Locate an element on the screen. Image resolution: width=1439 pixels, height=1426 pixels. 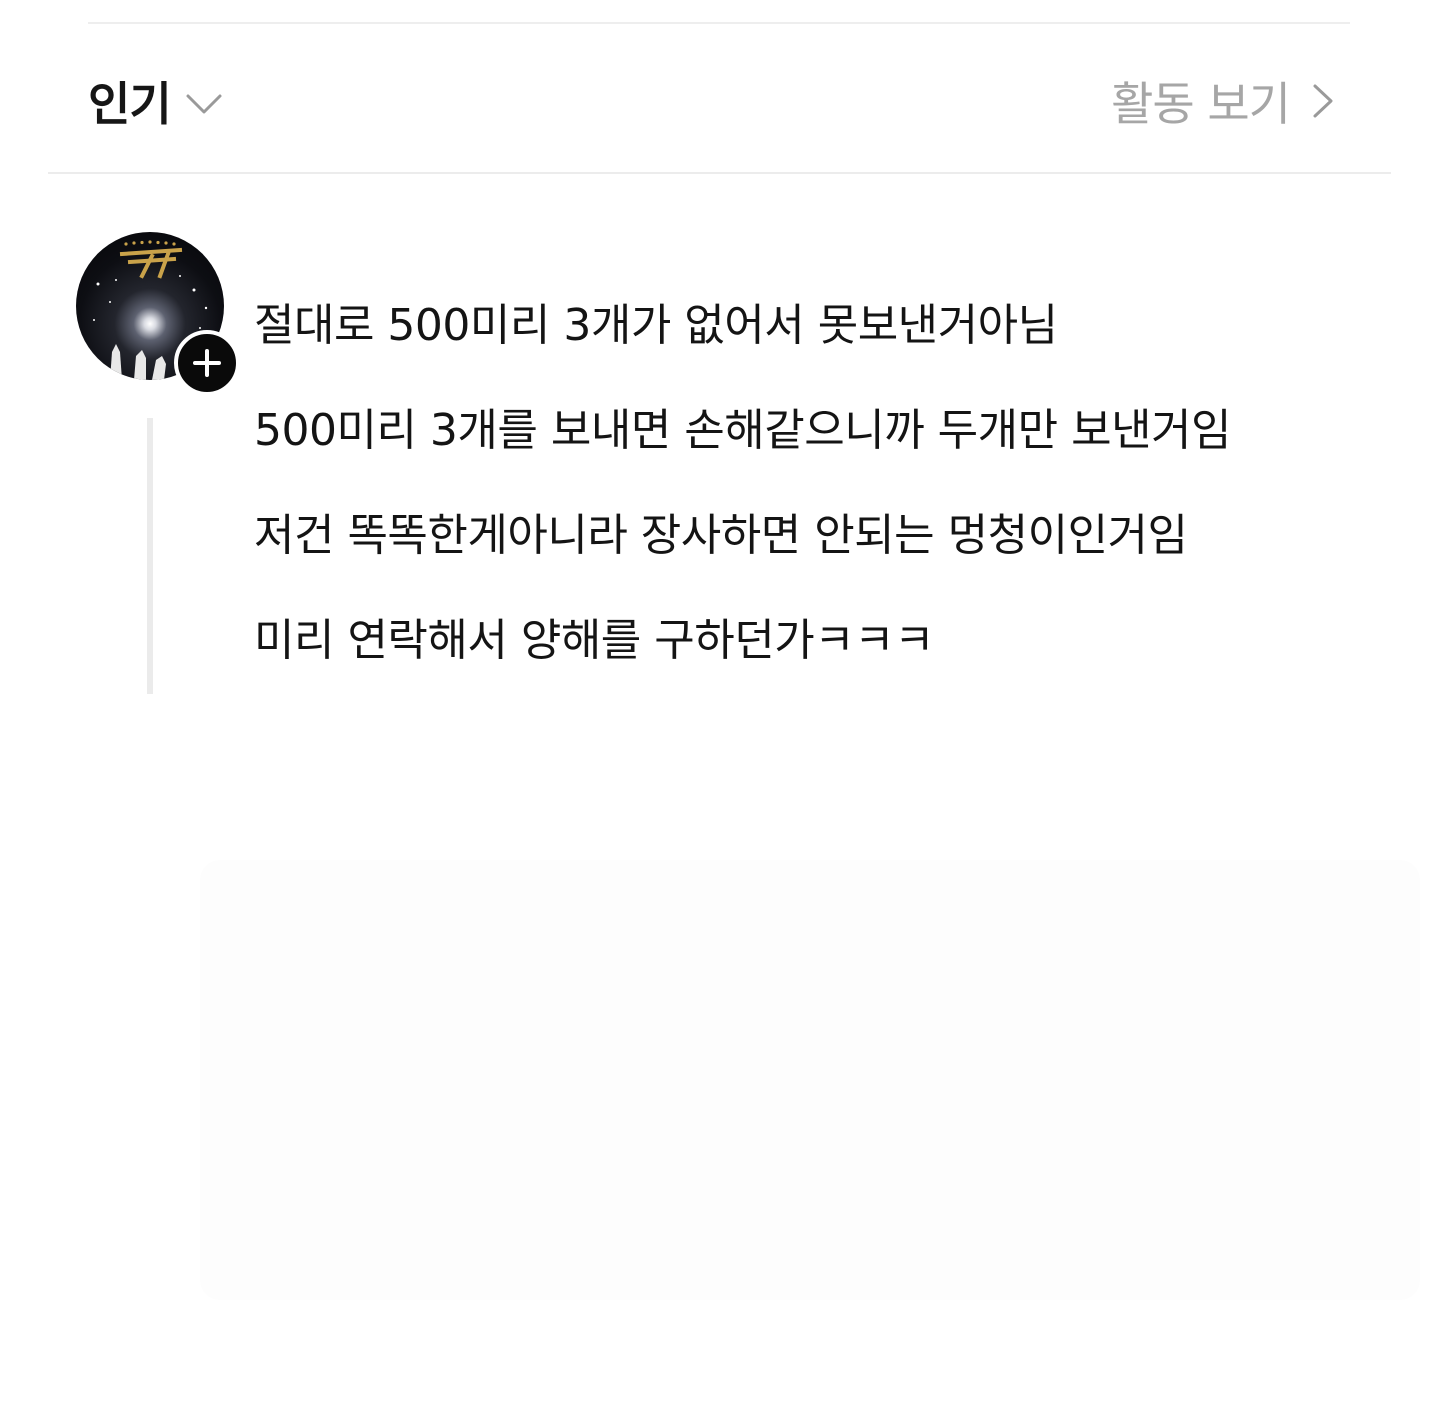
sort-label: 인기 is located at coordinates (130, 104).